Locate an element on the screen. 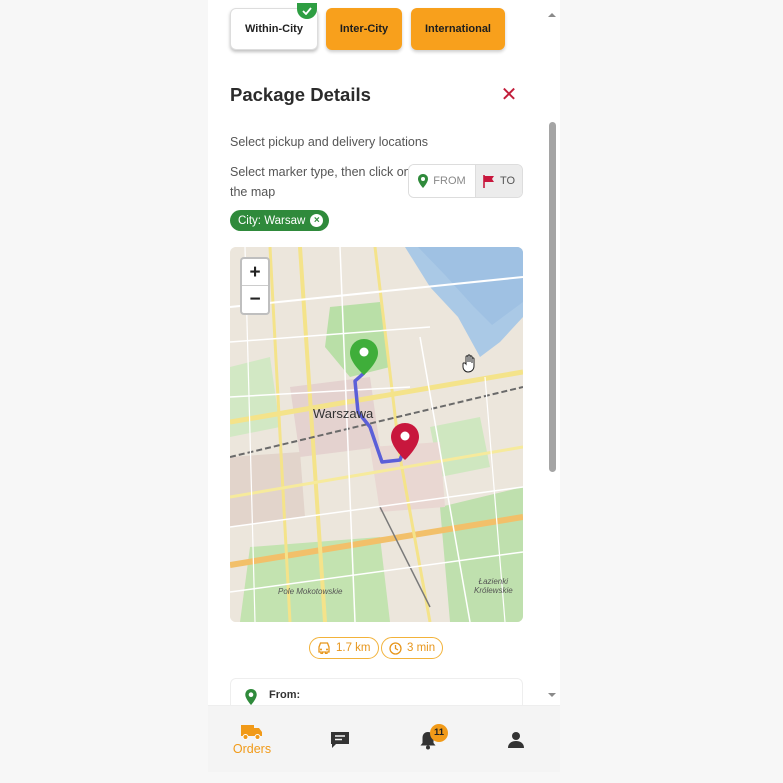 The image size is (783, 783). instructions-line-1: Select pickup and delivery locations is located at coordinates (329, 142).